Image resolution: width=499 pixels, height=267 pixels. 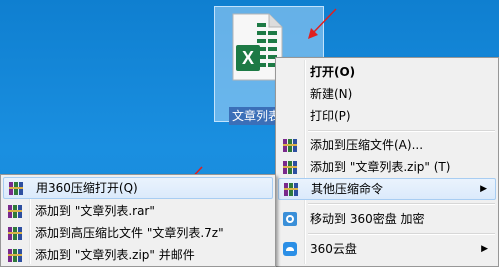 I want to click on menu-item-label: 打印(P), so click(x=330, y=116).